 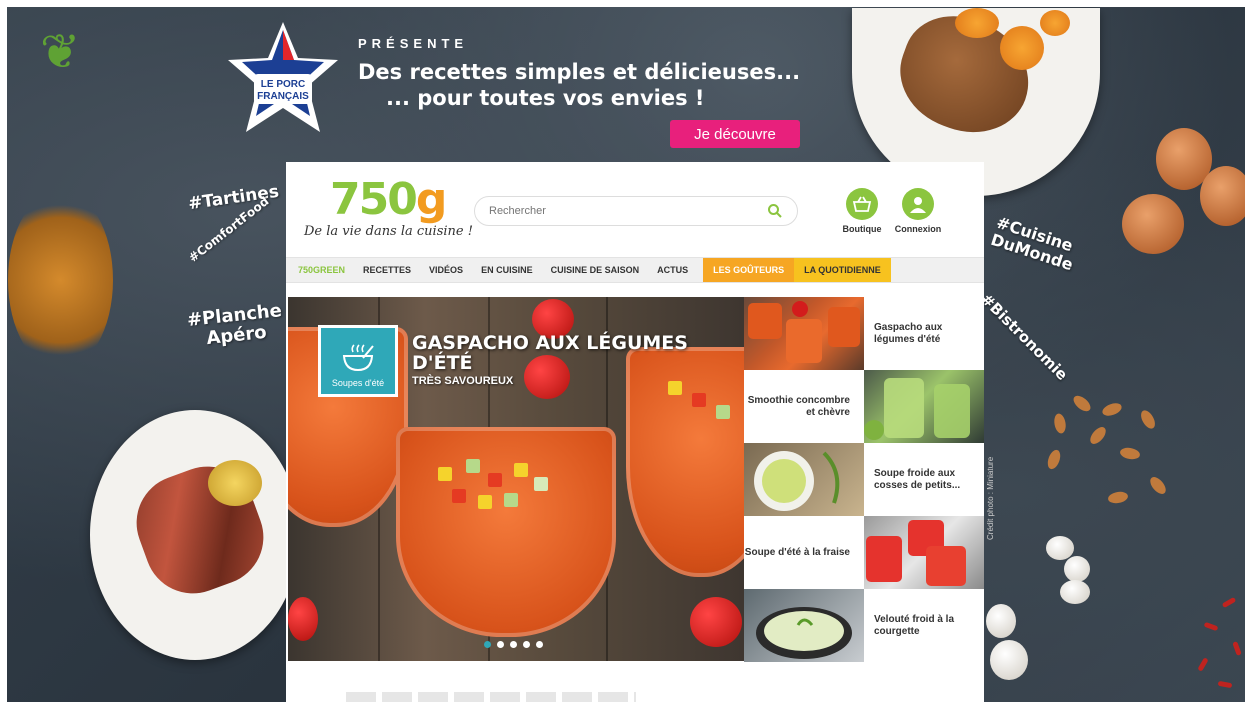 I want to click on login-label: Connexion, so click(x=918, y=229).